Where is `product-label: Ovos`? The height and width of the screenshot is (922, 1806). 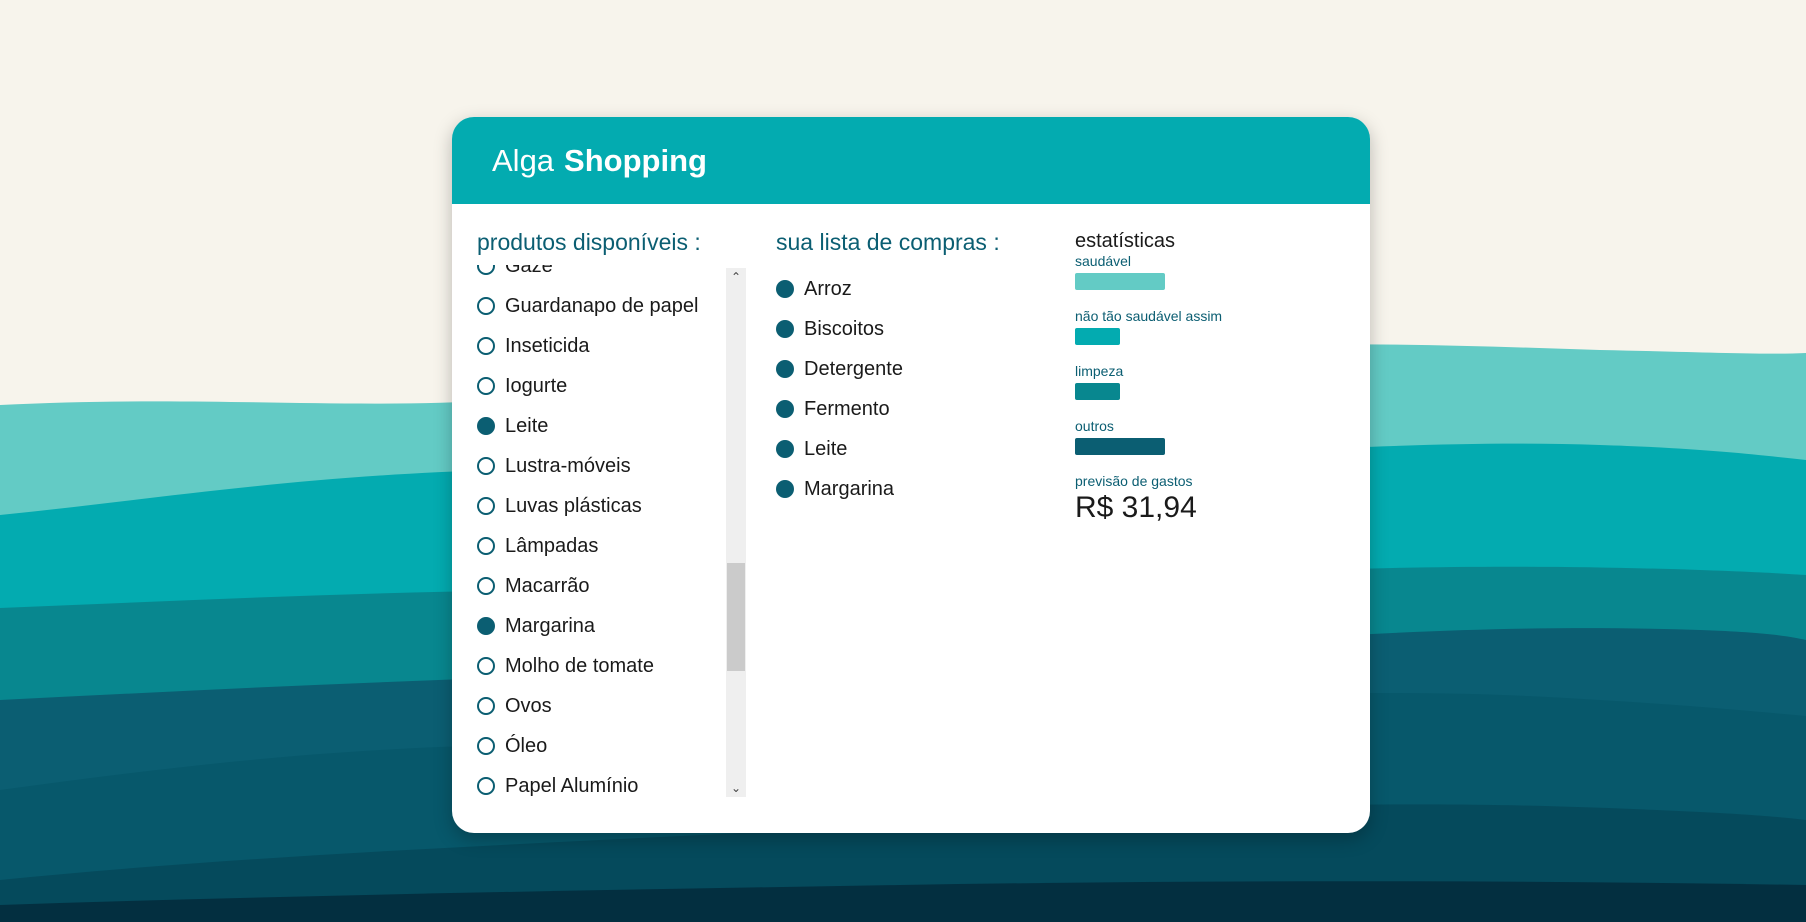 product-label: Ovos is located at coordinates (528, 705).